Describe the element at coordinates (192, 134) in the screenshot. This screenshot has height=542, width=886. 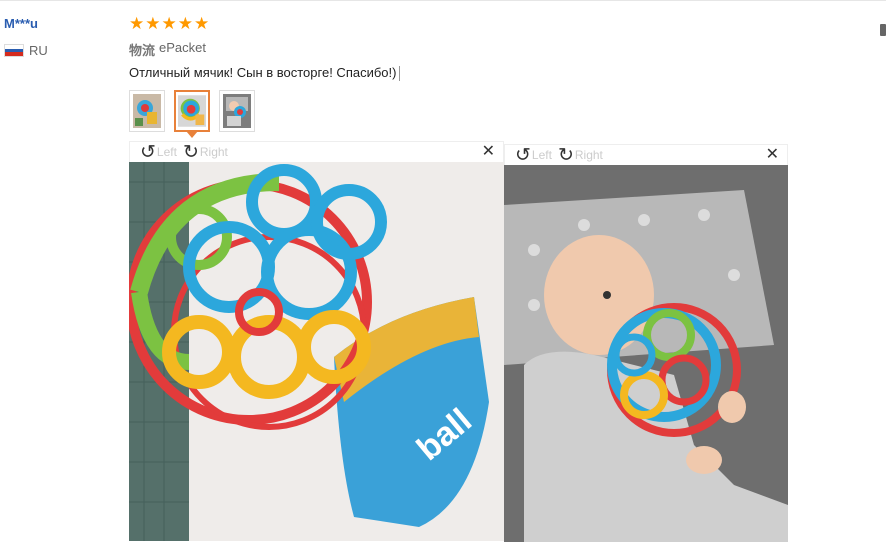
I see `selected-thumbnail-arrow` at that location.